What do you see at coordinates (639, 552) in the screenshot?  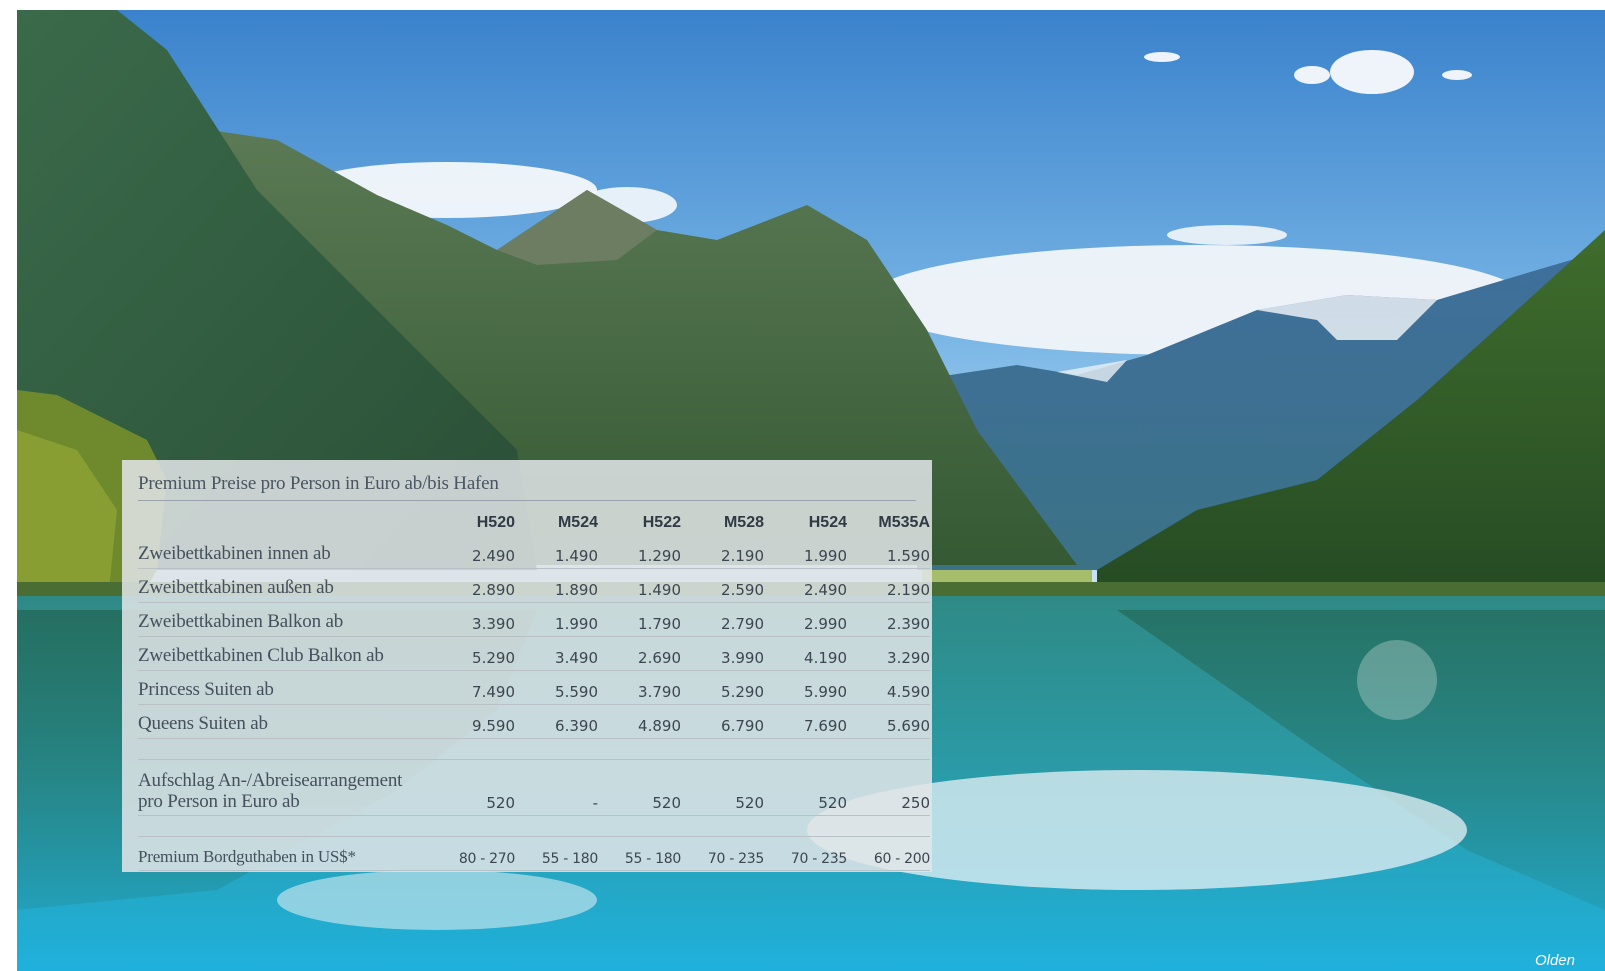 I see `price-cell: 1.290` at bounding box center [639, 552].